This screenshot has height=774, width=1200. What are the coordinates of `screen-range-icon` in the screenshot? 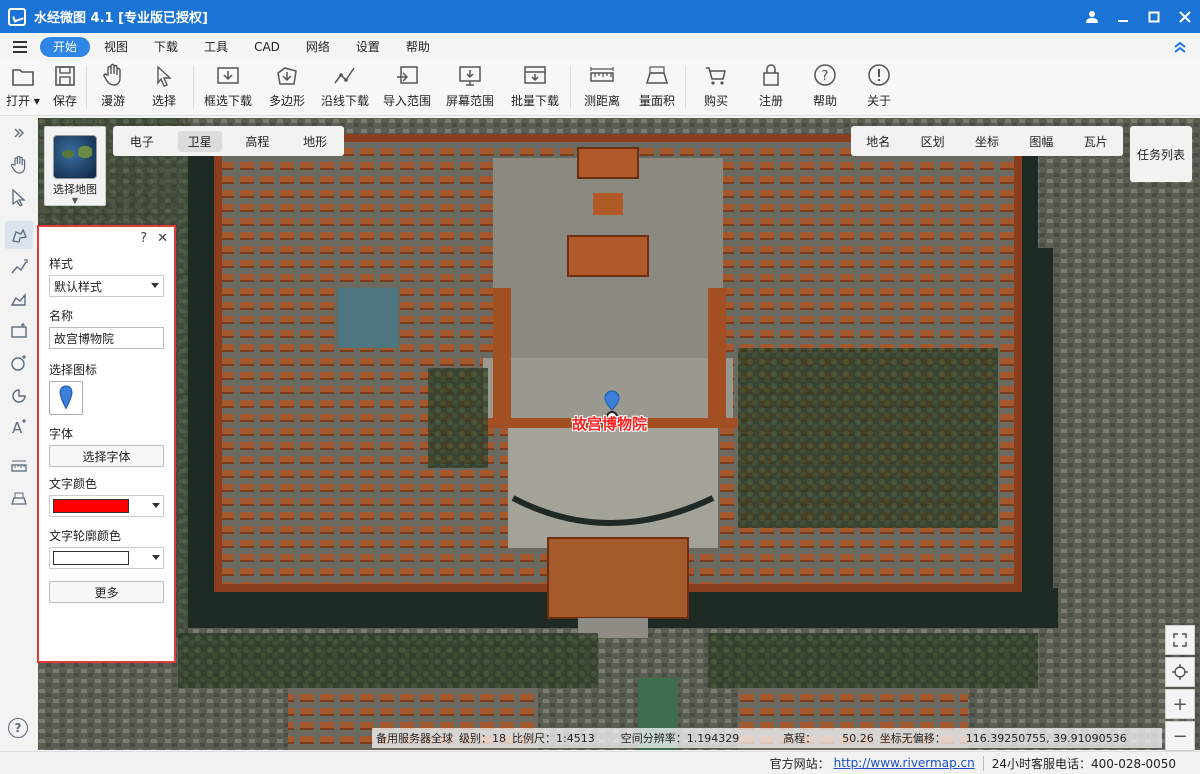 It's located at (470, 76).